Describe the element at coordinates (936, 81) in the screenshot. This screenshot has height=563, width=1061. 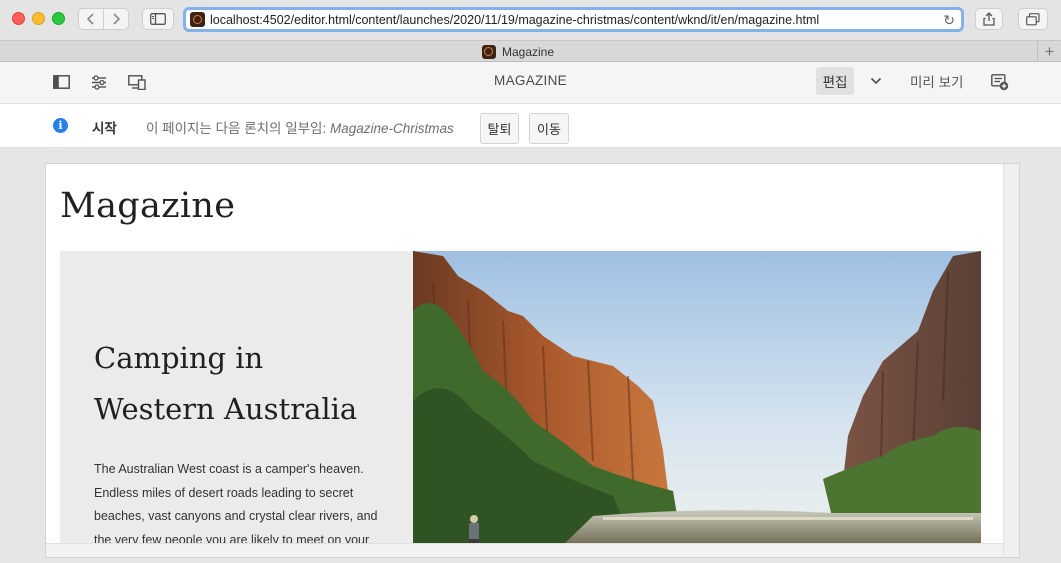
I see `preview-button: 미리 보기` at that location.